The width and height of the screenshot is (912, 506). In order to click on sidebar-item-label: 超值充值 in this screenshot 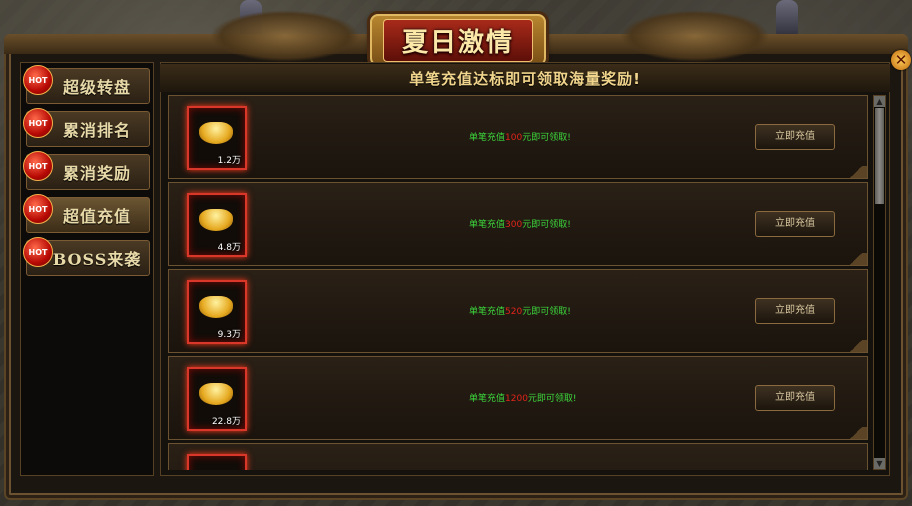, I will do `click(96, 216)`.